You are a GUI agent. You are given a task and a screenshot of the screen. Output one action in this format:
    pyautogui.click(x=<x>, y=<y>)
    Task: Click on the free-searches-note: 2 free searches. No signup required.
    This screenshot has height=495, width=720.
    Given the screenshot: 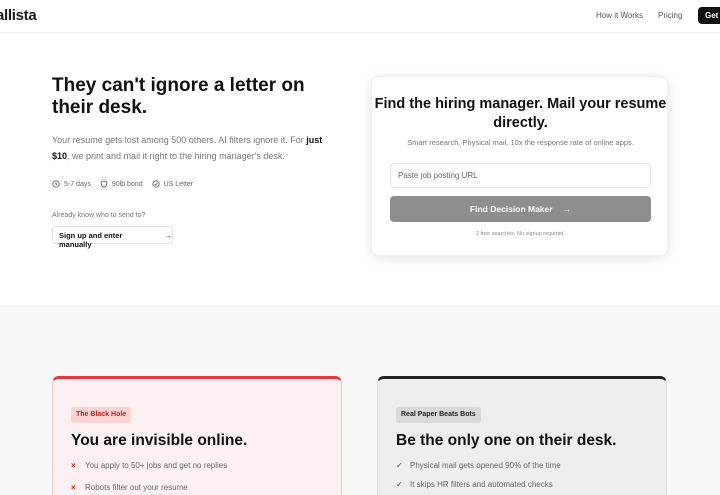 What is the action you would take?
    pyautogui.click(x=520, y=234)
    